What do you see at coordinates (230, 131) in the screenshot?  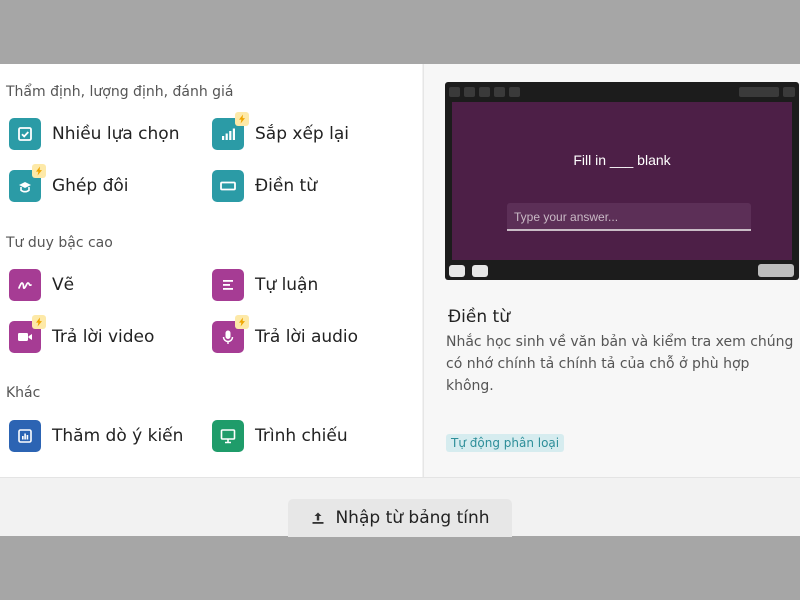 I see `bar-chart-icon` at bounding box center [230, 131].